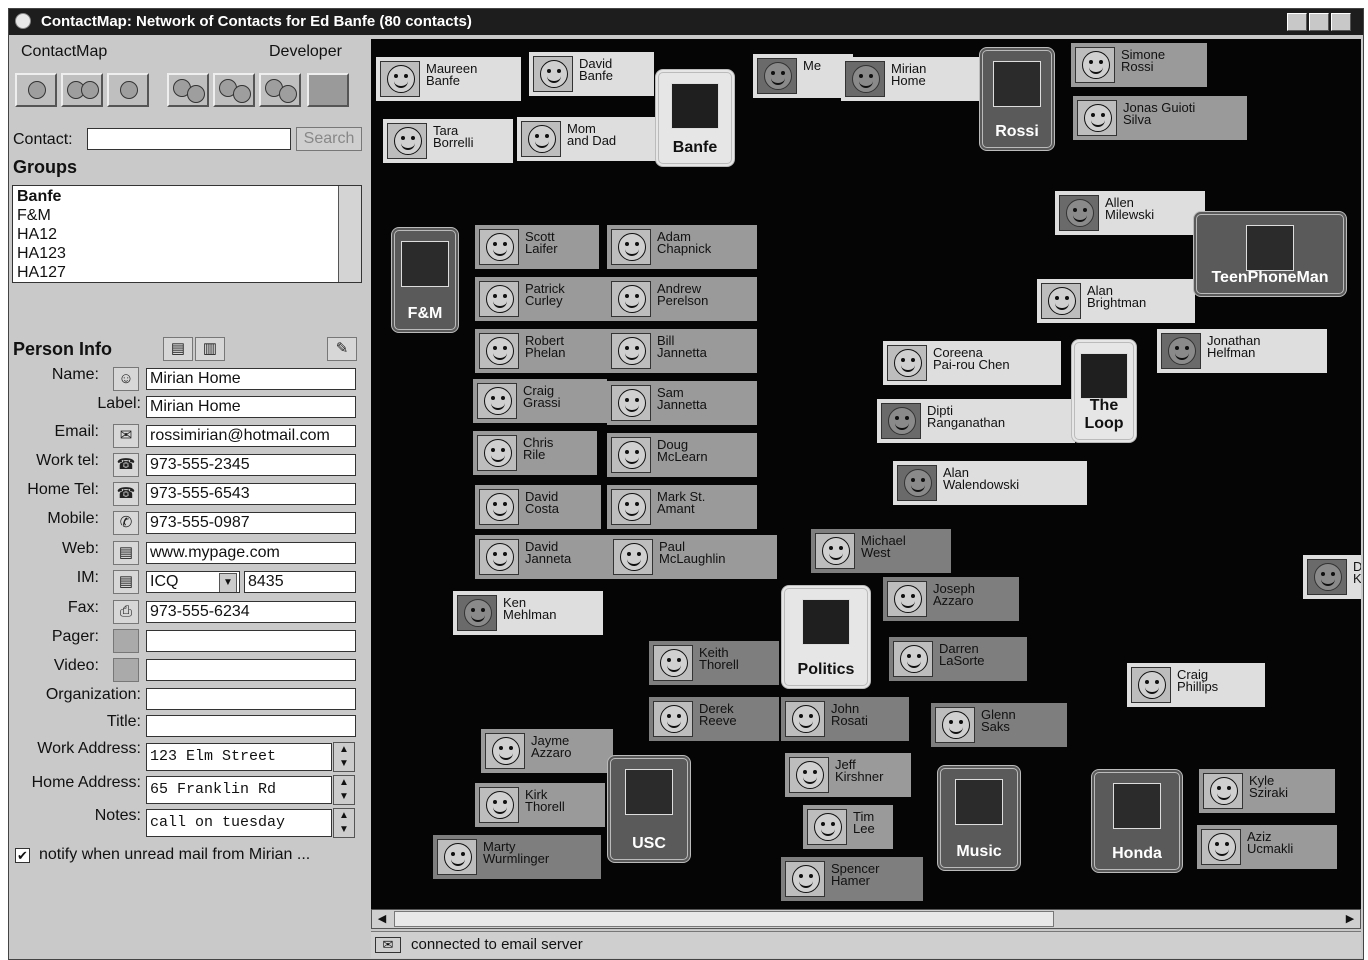  What do you see at coordinates (537, 247) in the screenshot?
I see `contact-card: Scott Laifer` at bounding box center [537, 247].